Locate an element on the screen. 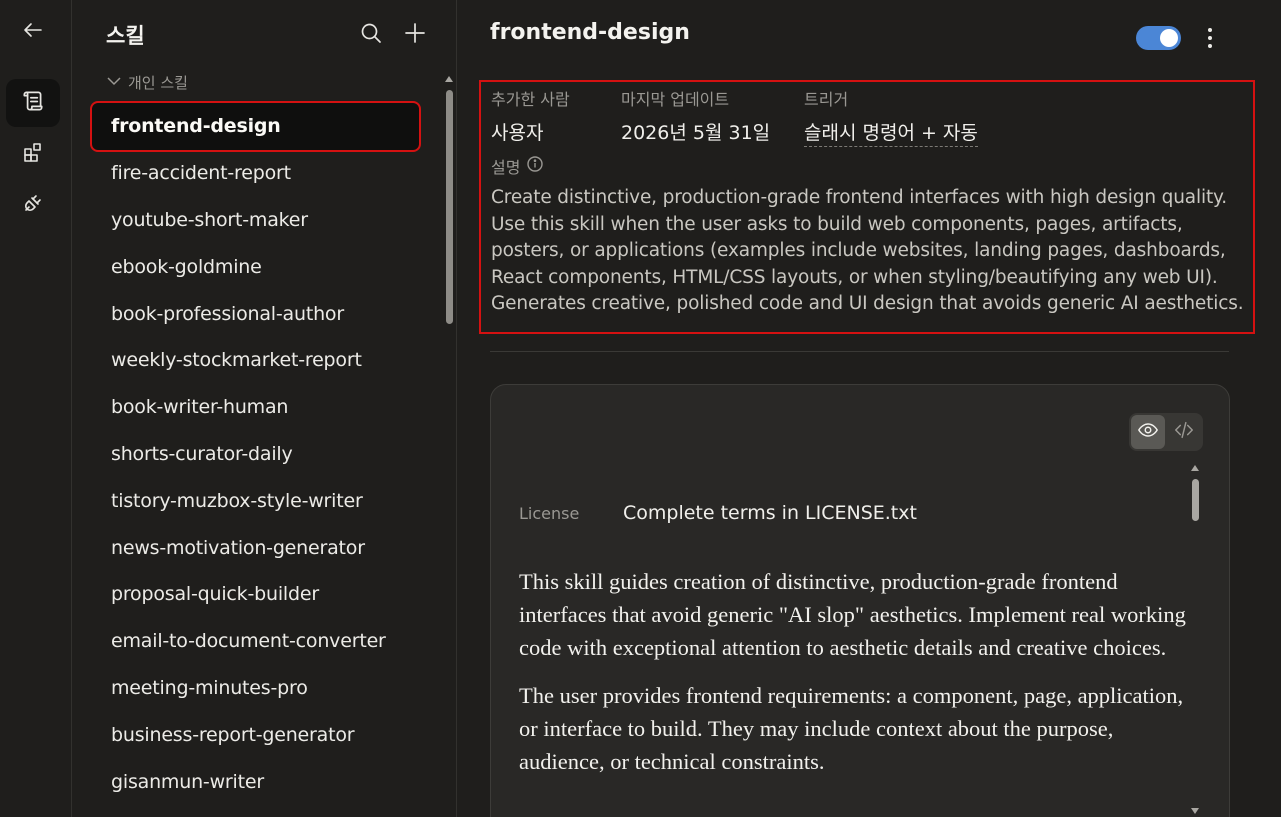  eye-icon is located at coordinates (1148, 432).